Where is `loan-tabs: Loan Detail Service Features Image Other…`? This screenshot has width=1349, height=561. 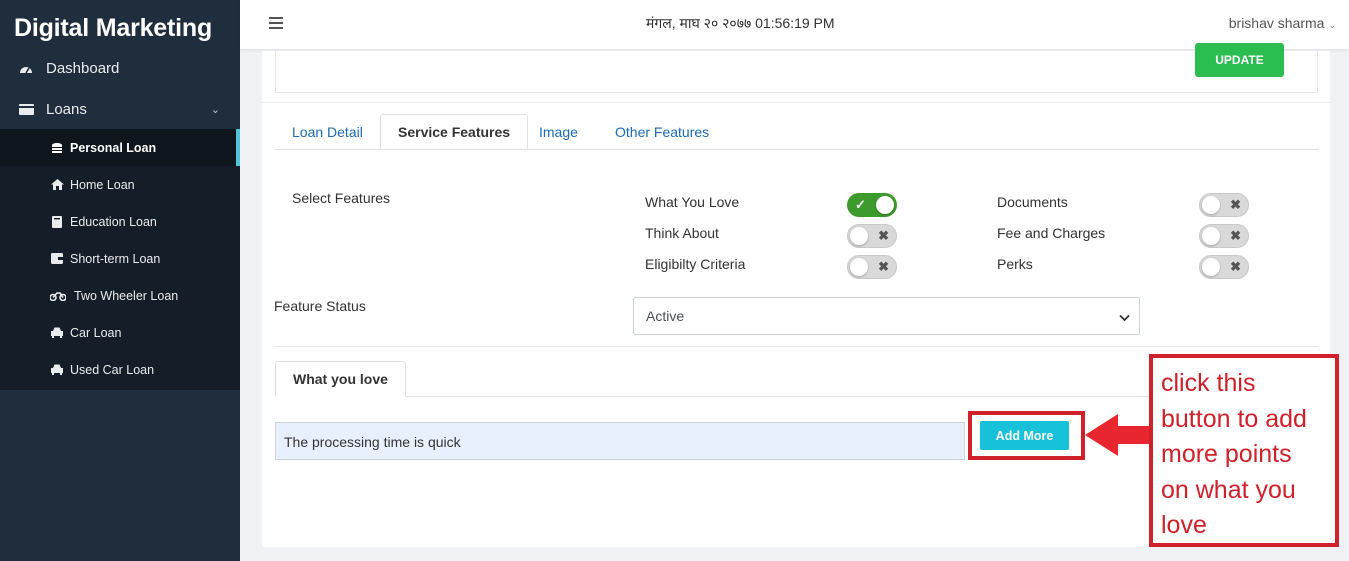 loan-tabs: Loan Detail Service Features Image Other… is located at coordinates (797, 132).